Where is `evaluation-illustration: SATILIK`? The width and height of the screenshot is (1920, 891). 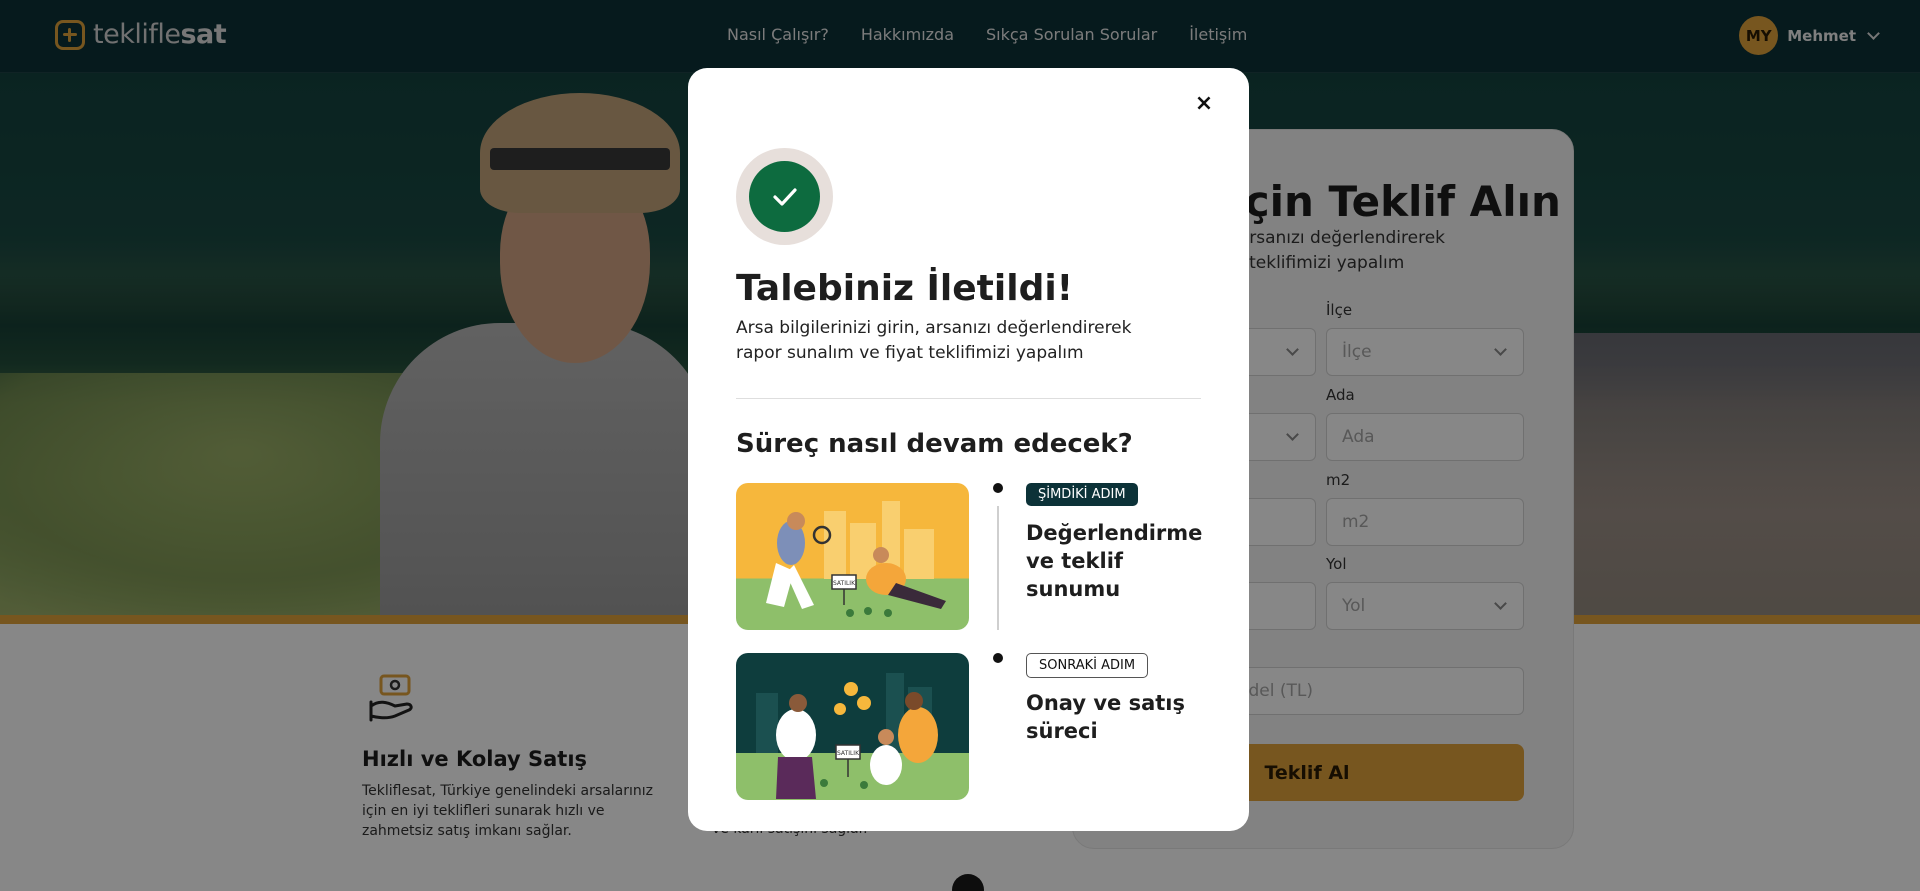
evaluation-illustration: SATILIK is located at coordinates (852, 556).